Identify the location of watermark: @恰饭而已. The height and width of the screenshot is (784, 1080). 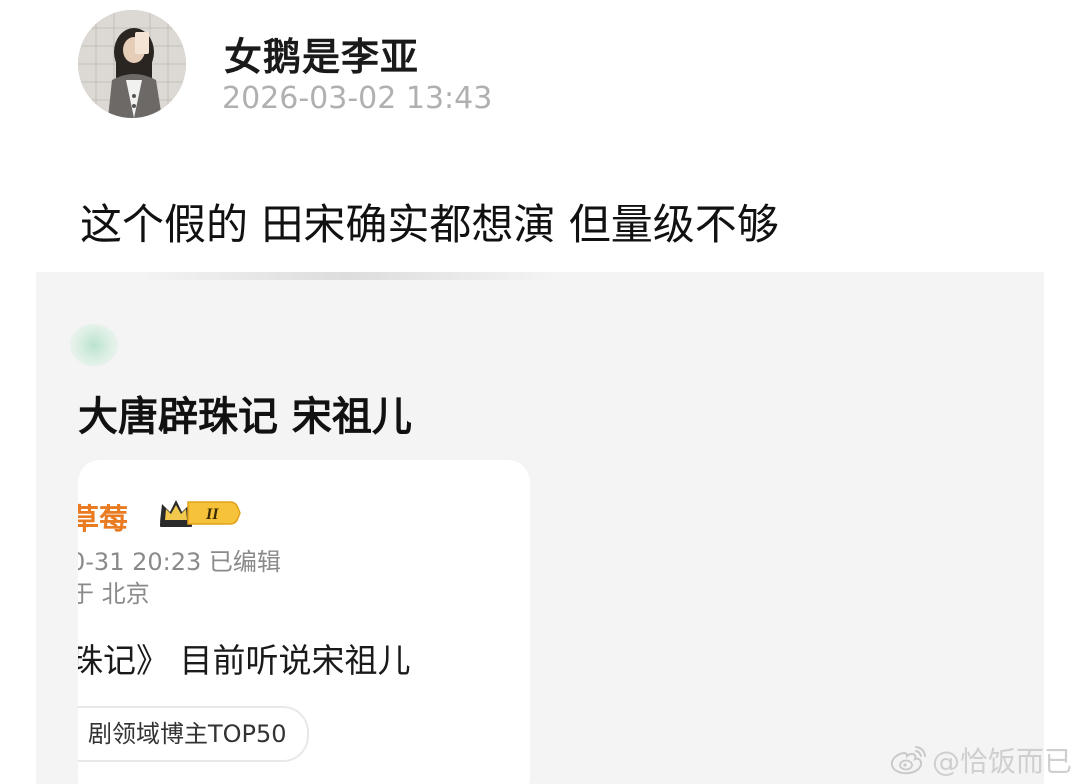
(980, 760).